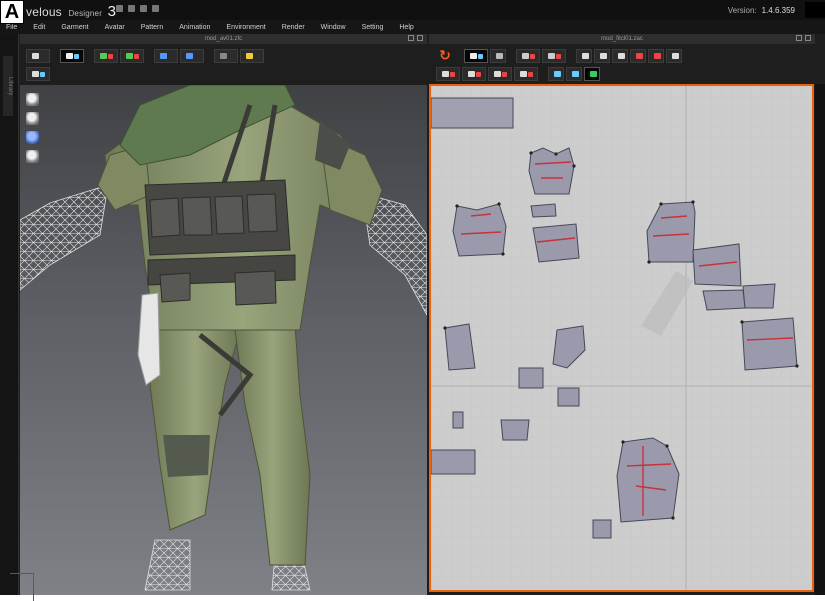 Image resolution: width=825 pixels, height=601 pixels. I want to click on internal-circle-button, so click(620, 55).